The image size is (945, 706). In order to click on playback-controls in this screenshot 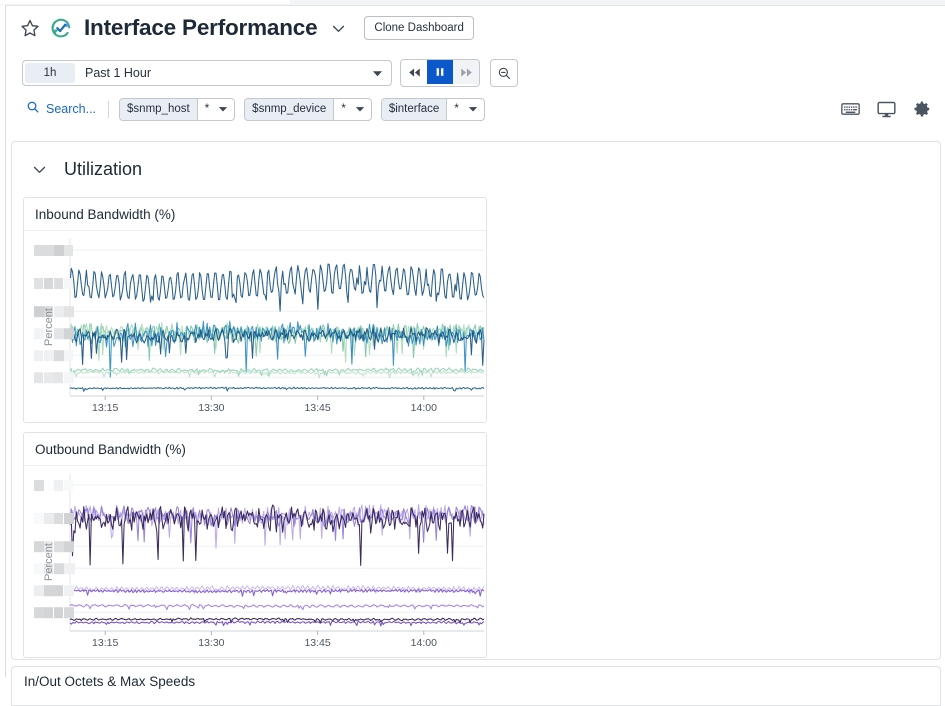, I will do `click(440, 73)`.